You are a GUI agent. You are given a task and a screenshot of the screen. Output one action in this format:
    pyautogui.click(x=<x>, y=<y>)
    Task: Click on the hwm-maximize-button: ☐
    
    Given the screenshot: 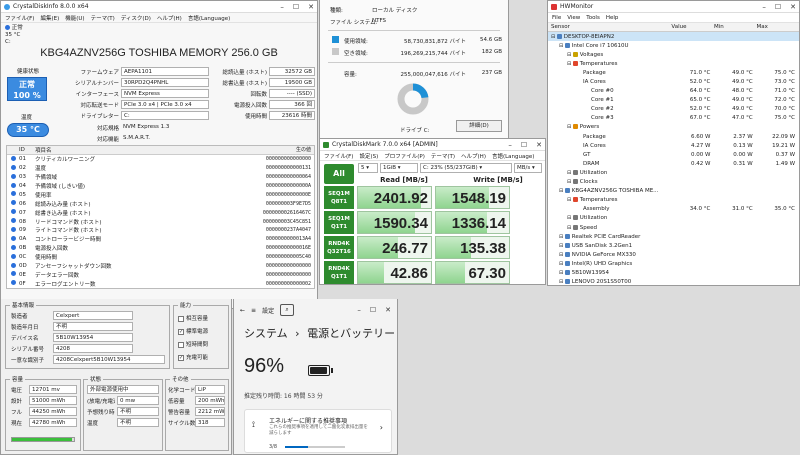 What is the action you would take?
    pyautogui.click(x=778, y=7)
    